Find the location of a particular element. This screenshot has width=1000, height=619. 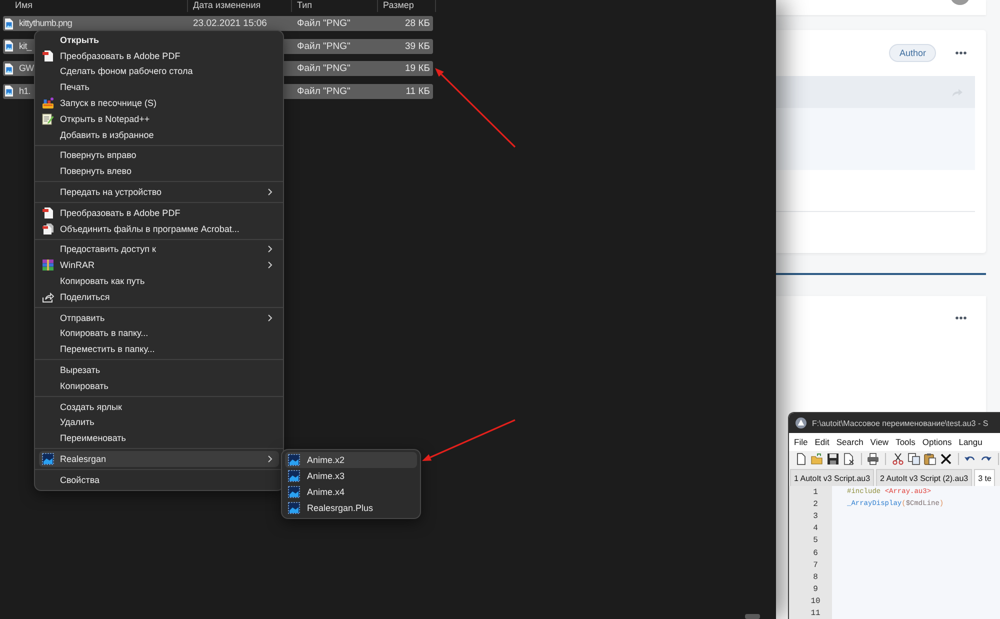

copy-icon is located at coordinates (914, 459).